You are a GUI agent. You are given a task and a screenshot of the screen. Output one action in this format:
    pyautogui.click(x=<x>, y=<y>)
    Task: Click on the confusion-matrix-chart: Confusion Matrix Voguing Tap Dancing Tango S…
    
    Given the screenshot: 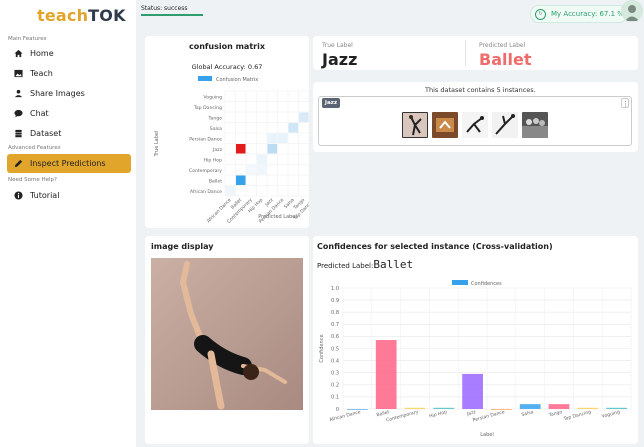 What is the action you would take?
    pyautogui.click(x=227, y=132)
    